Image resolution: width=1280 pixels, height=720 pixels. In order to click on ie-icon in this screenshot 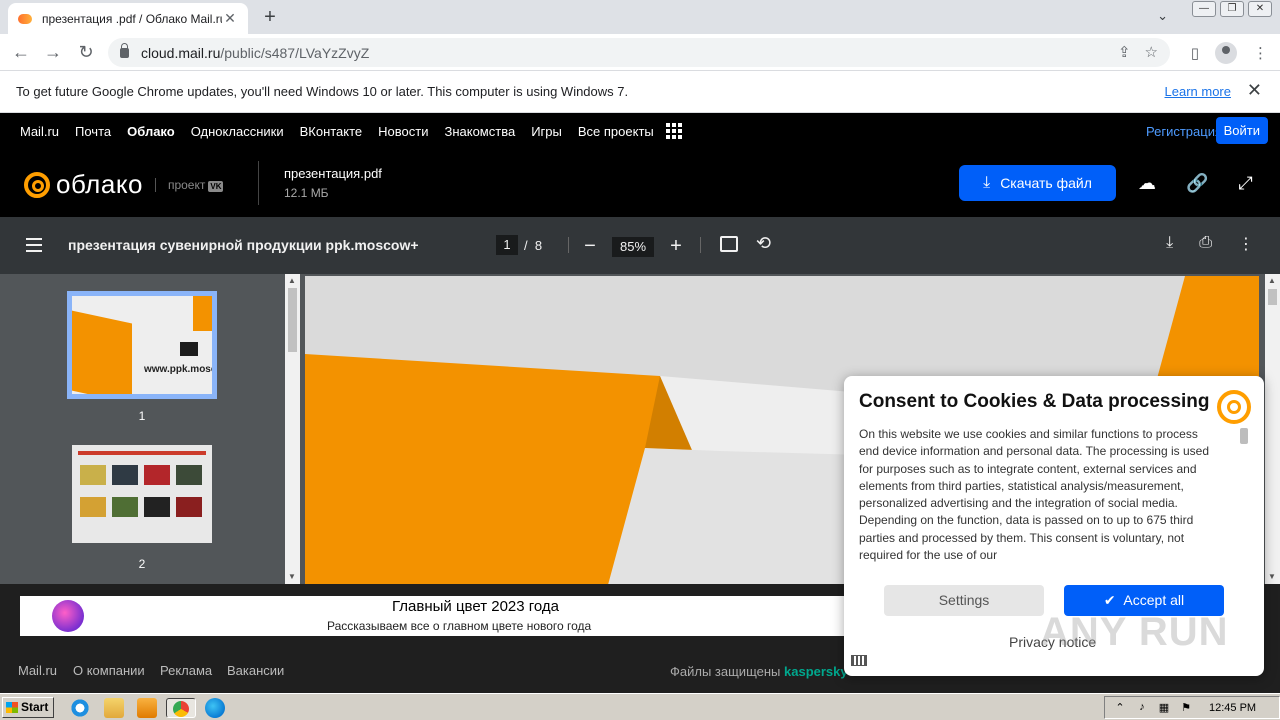, I will do `click(80, 708)`.